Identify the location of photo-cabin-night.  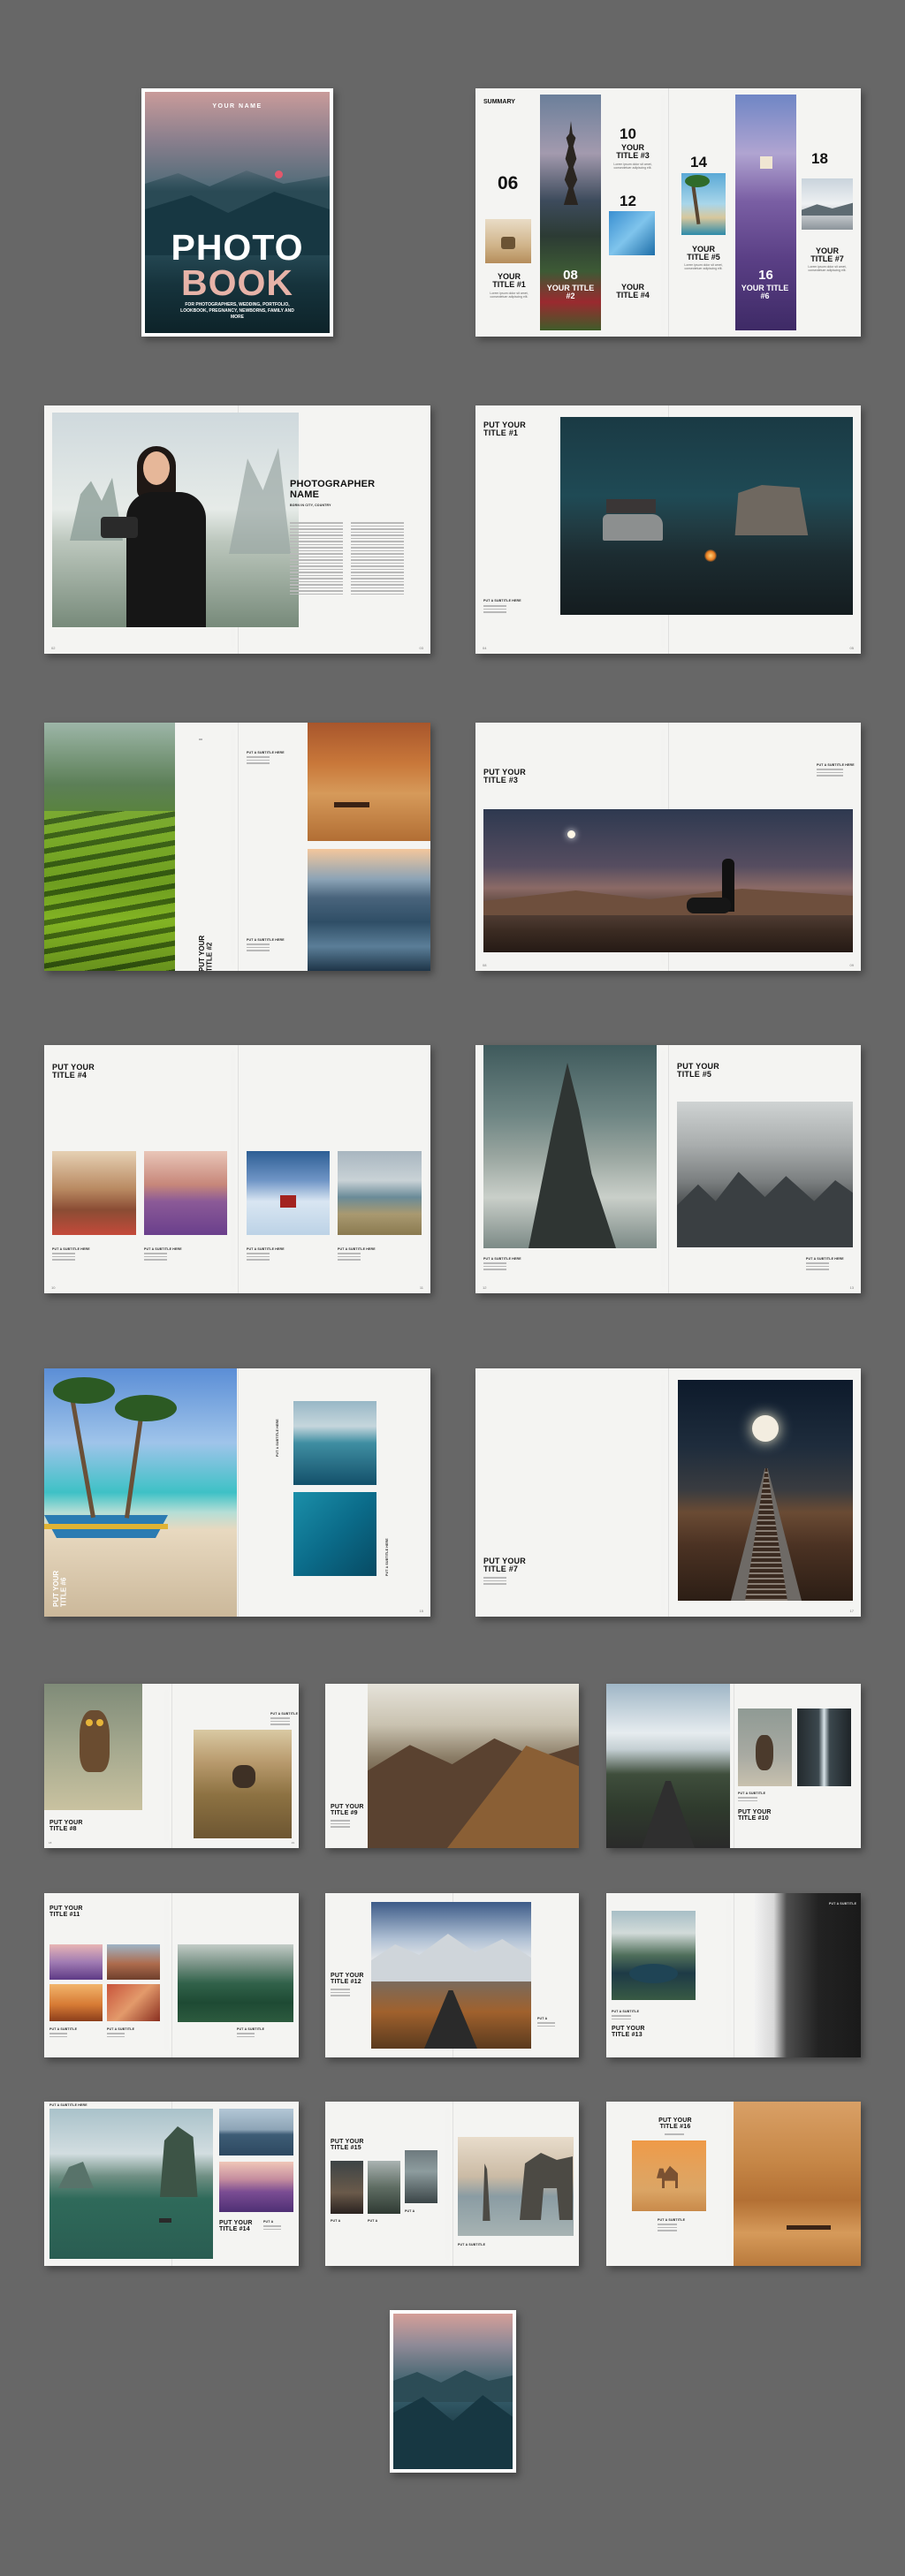
(347, 2188).